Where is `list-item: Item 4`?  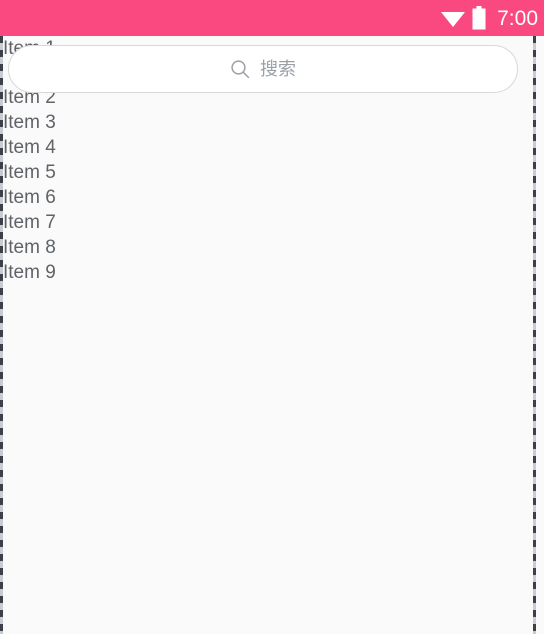
list-item: Item 4 is located at coordinates (268, 147).